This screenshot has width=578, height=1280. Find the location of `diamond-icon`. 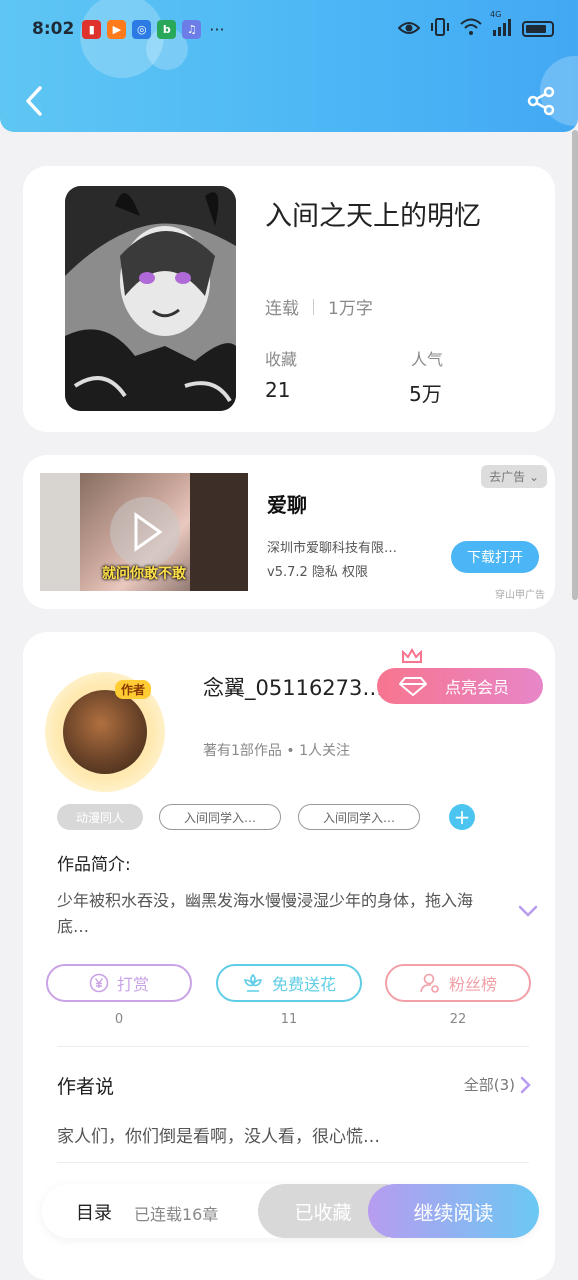

diamond-icon is located at coordinates (413, 686).